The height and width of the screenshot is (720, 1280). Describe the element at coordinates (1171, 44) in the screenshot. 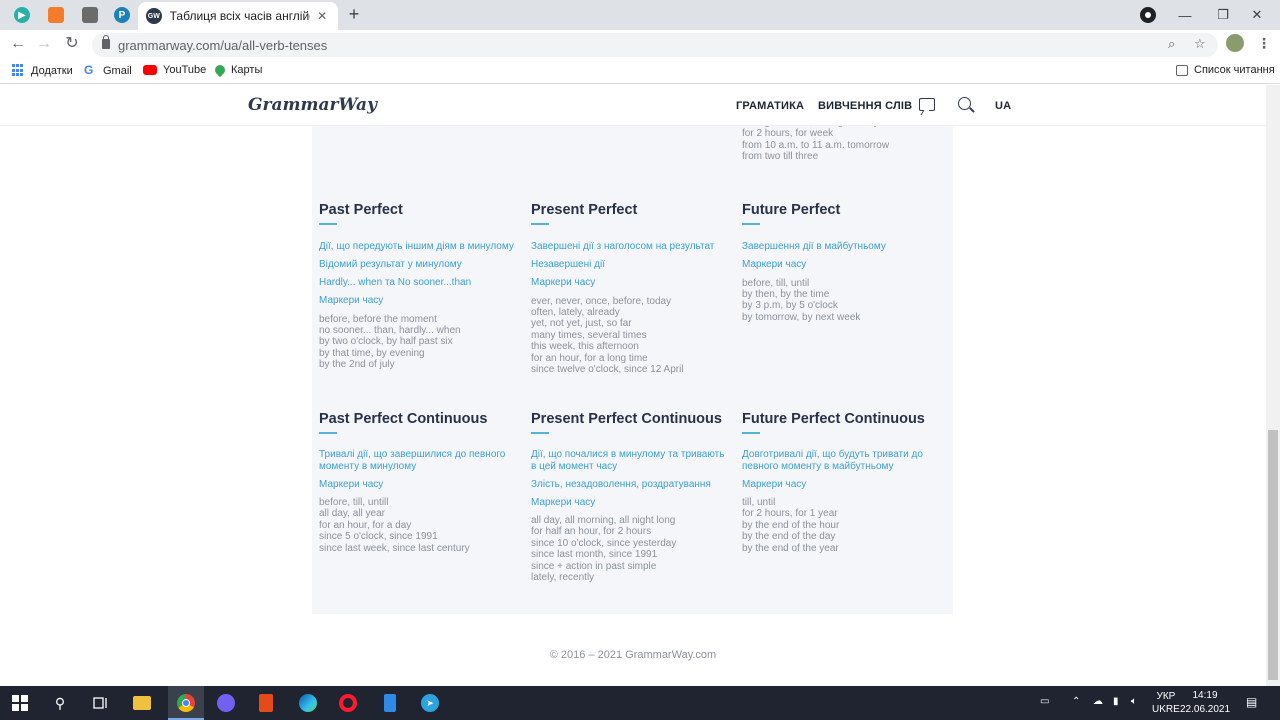

I see `zoom-icon: ⌕` at that location.